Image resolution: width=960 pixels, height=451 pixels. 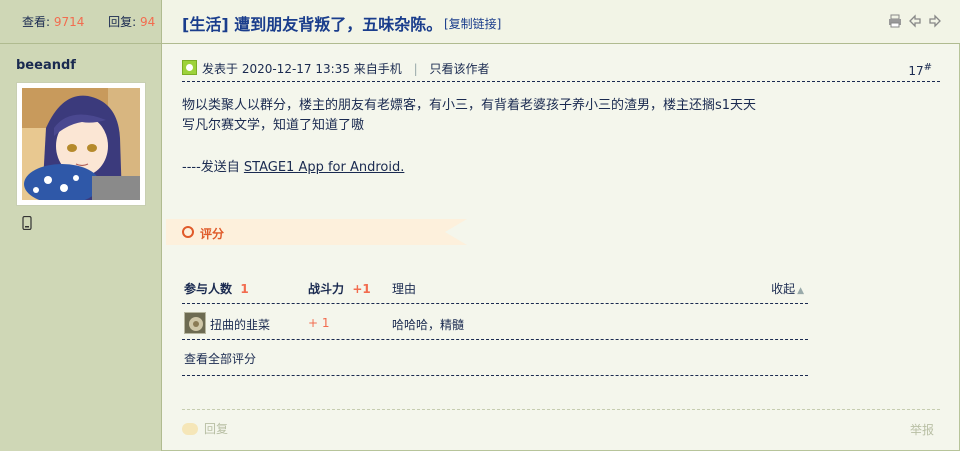 What do you see at coordinates (561, 70) in the screenshot?
I see `post-meta: 发表于 2020-12-17 13:35 来自手机 | 只看该作者 17#` at bounding box center [561, 70].